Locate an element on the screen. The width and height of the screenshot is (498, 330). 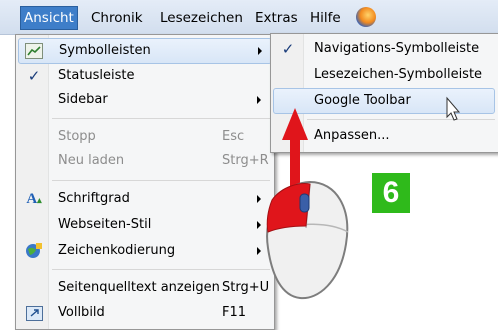
menu-chronik: Chronik is located at coordinates (117, 18).